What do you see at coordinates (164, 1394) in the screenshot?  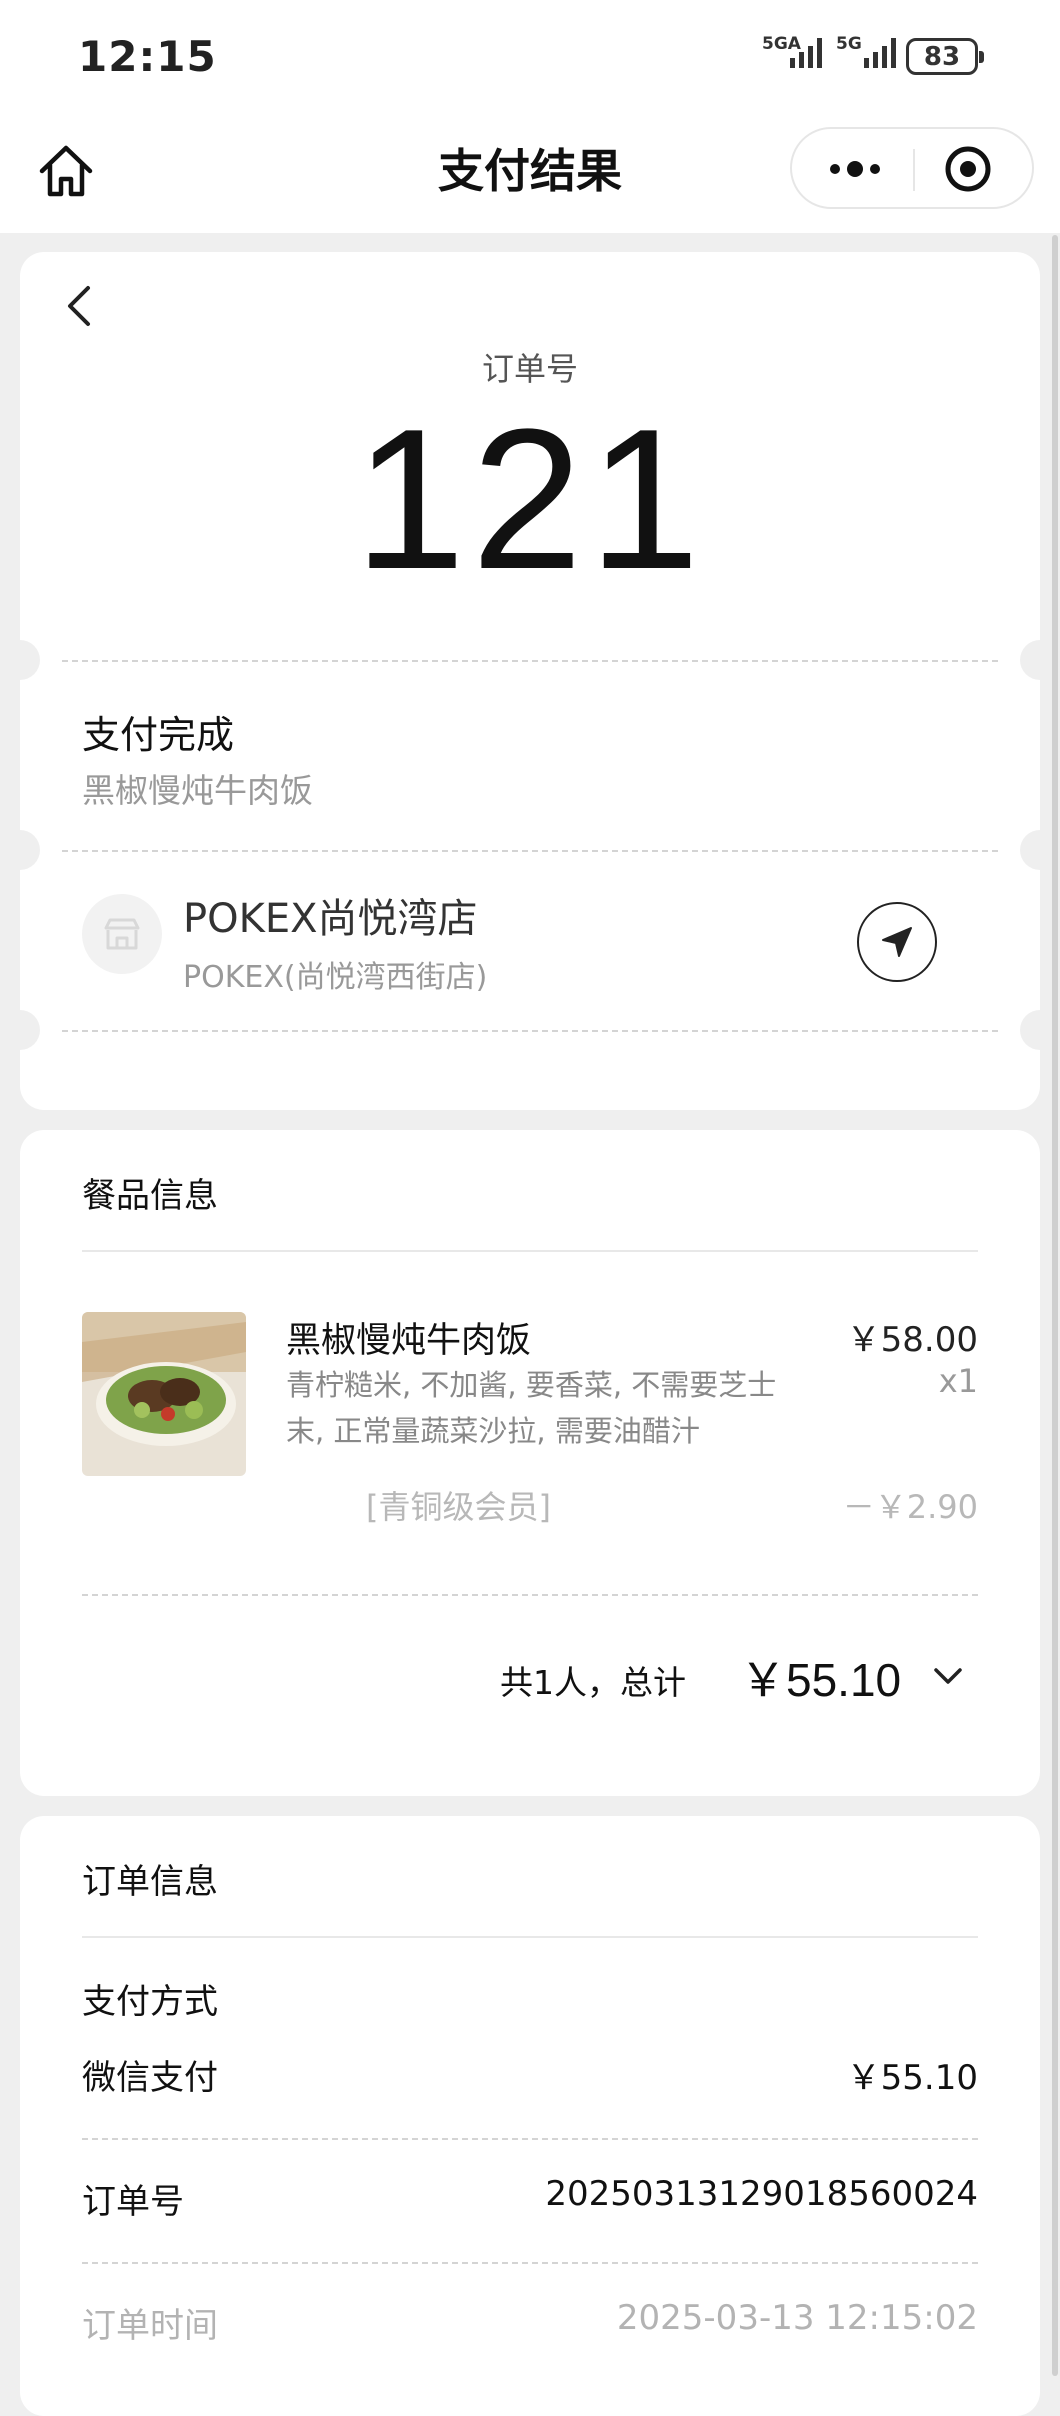 I see `dish-image` at bounding box center [164, 1394].